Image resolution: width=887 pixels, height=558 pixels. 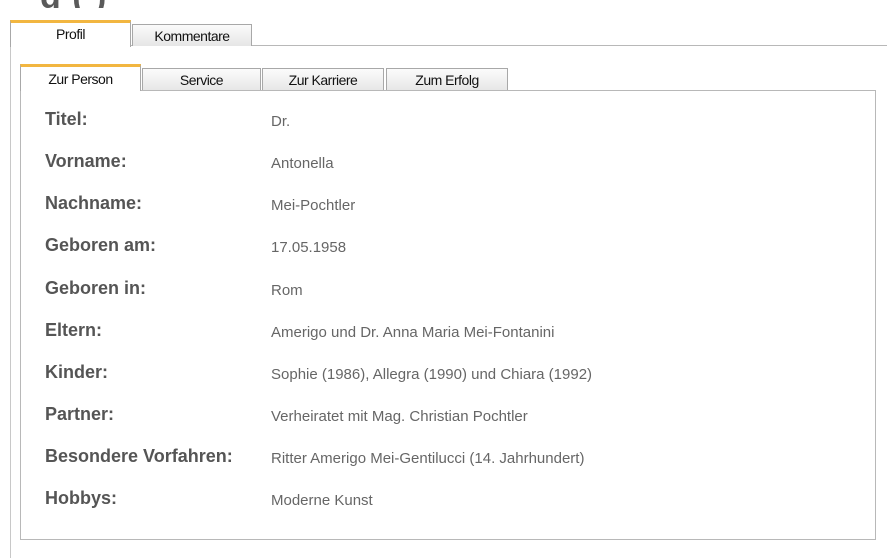 I want to click on detail-value: Rom, so click(x=287, y=290).